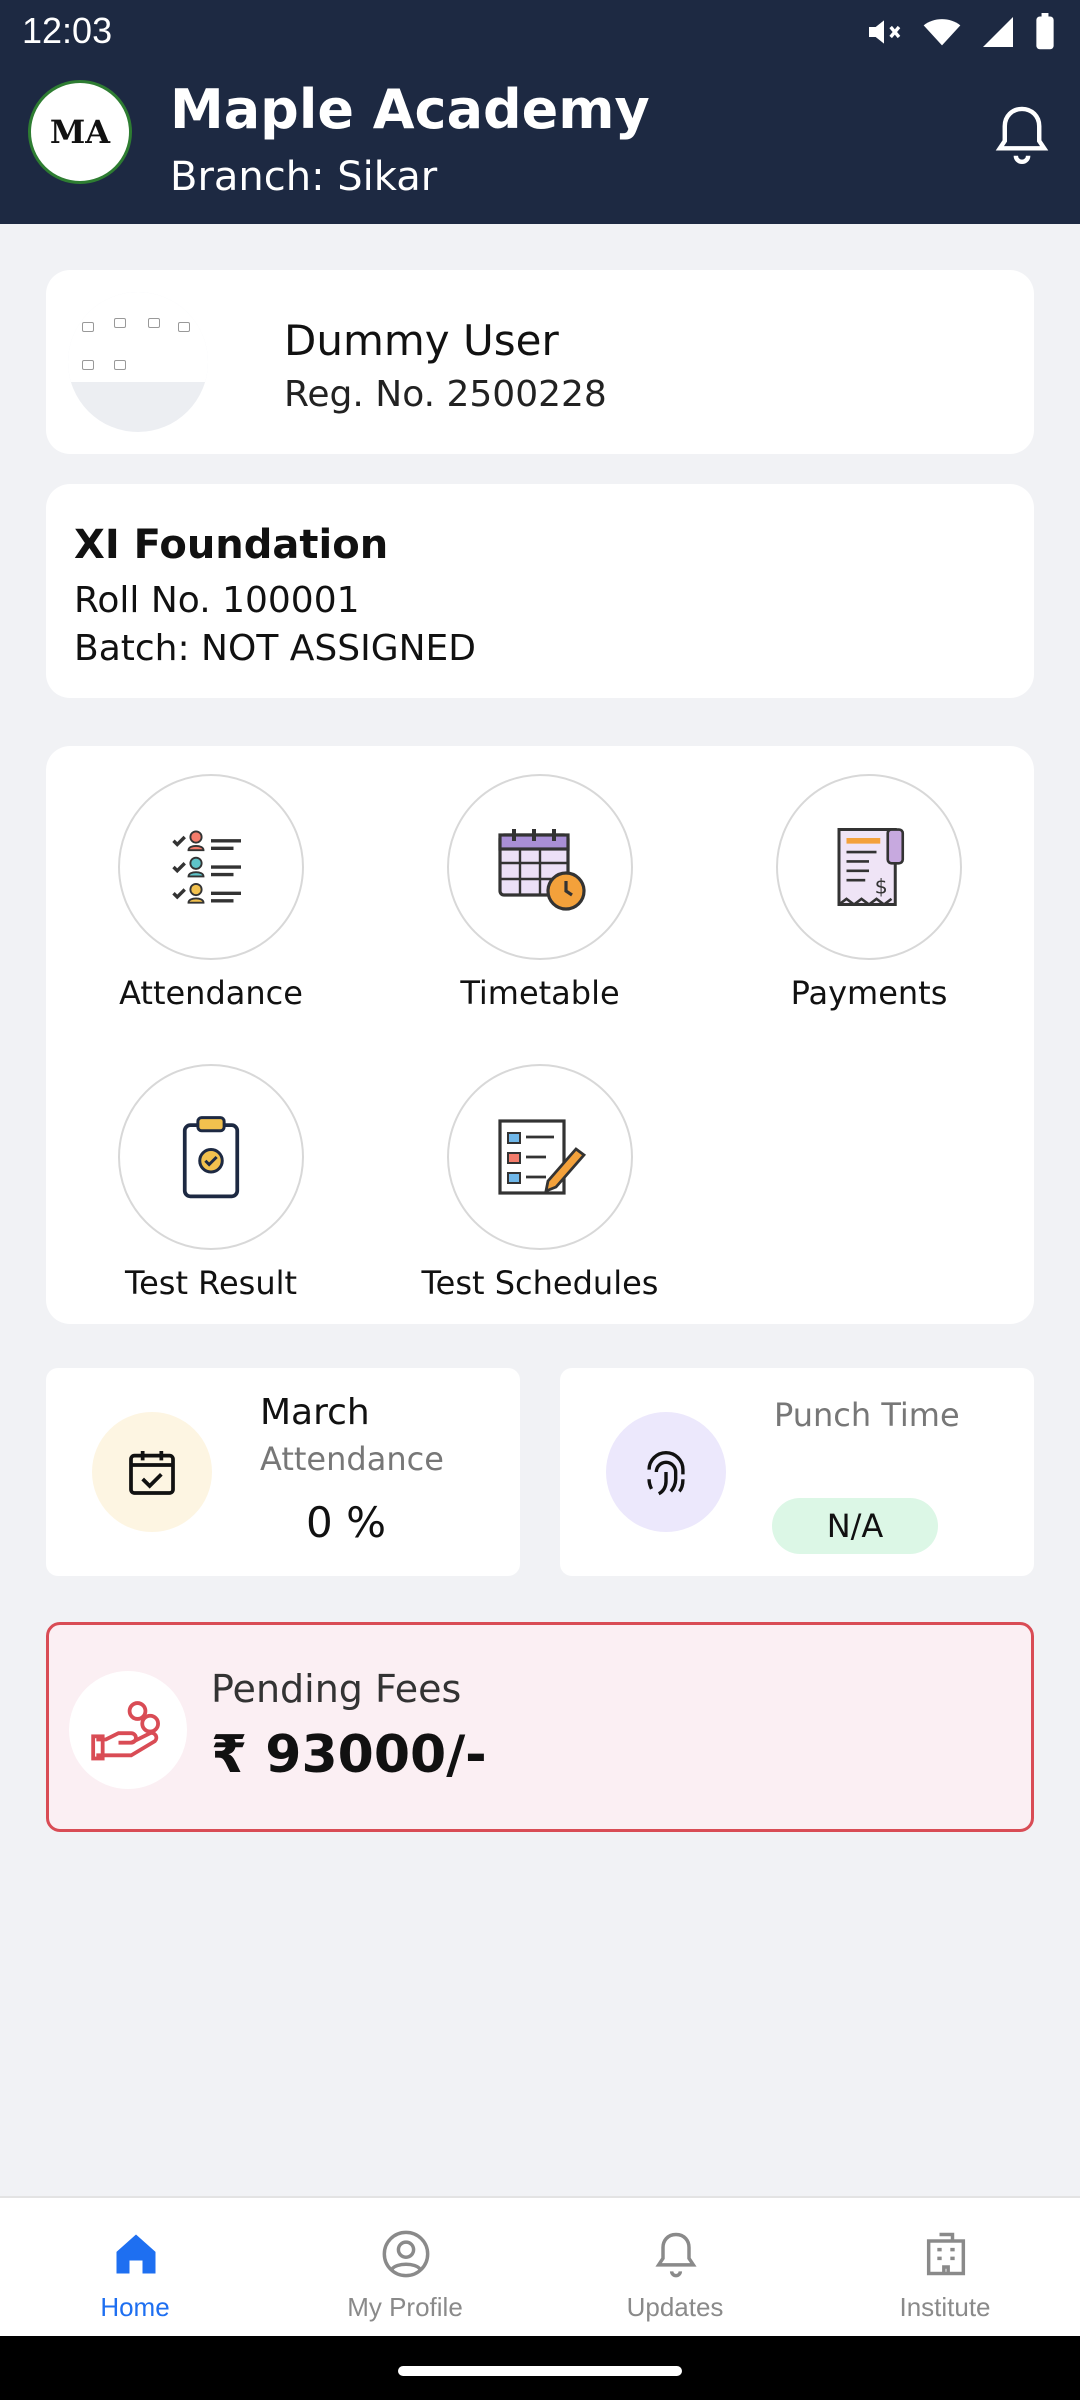 This screenshot has width=1080, height=2400. Describe the element at coordinates (445, 394) in the screenshot. I see `registration-number: Reg. No. 2500228` at that location.